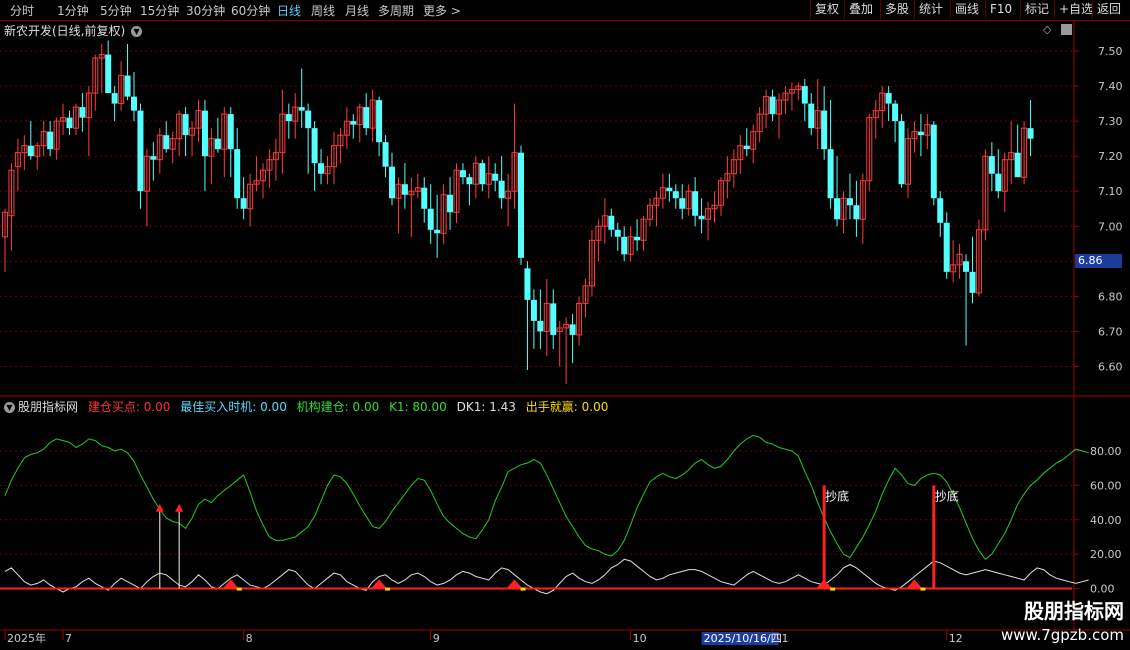 The height and width of the screenshot is (650, 1130). I want to click on y-tick-label: 60.00, so click(1106, 485).